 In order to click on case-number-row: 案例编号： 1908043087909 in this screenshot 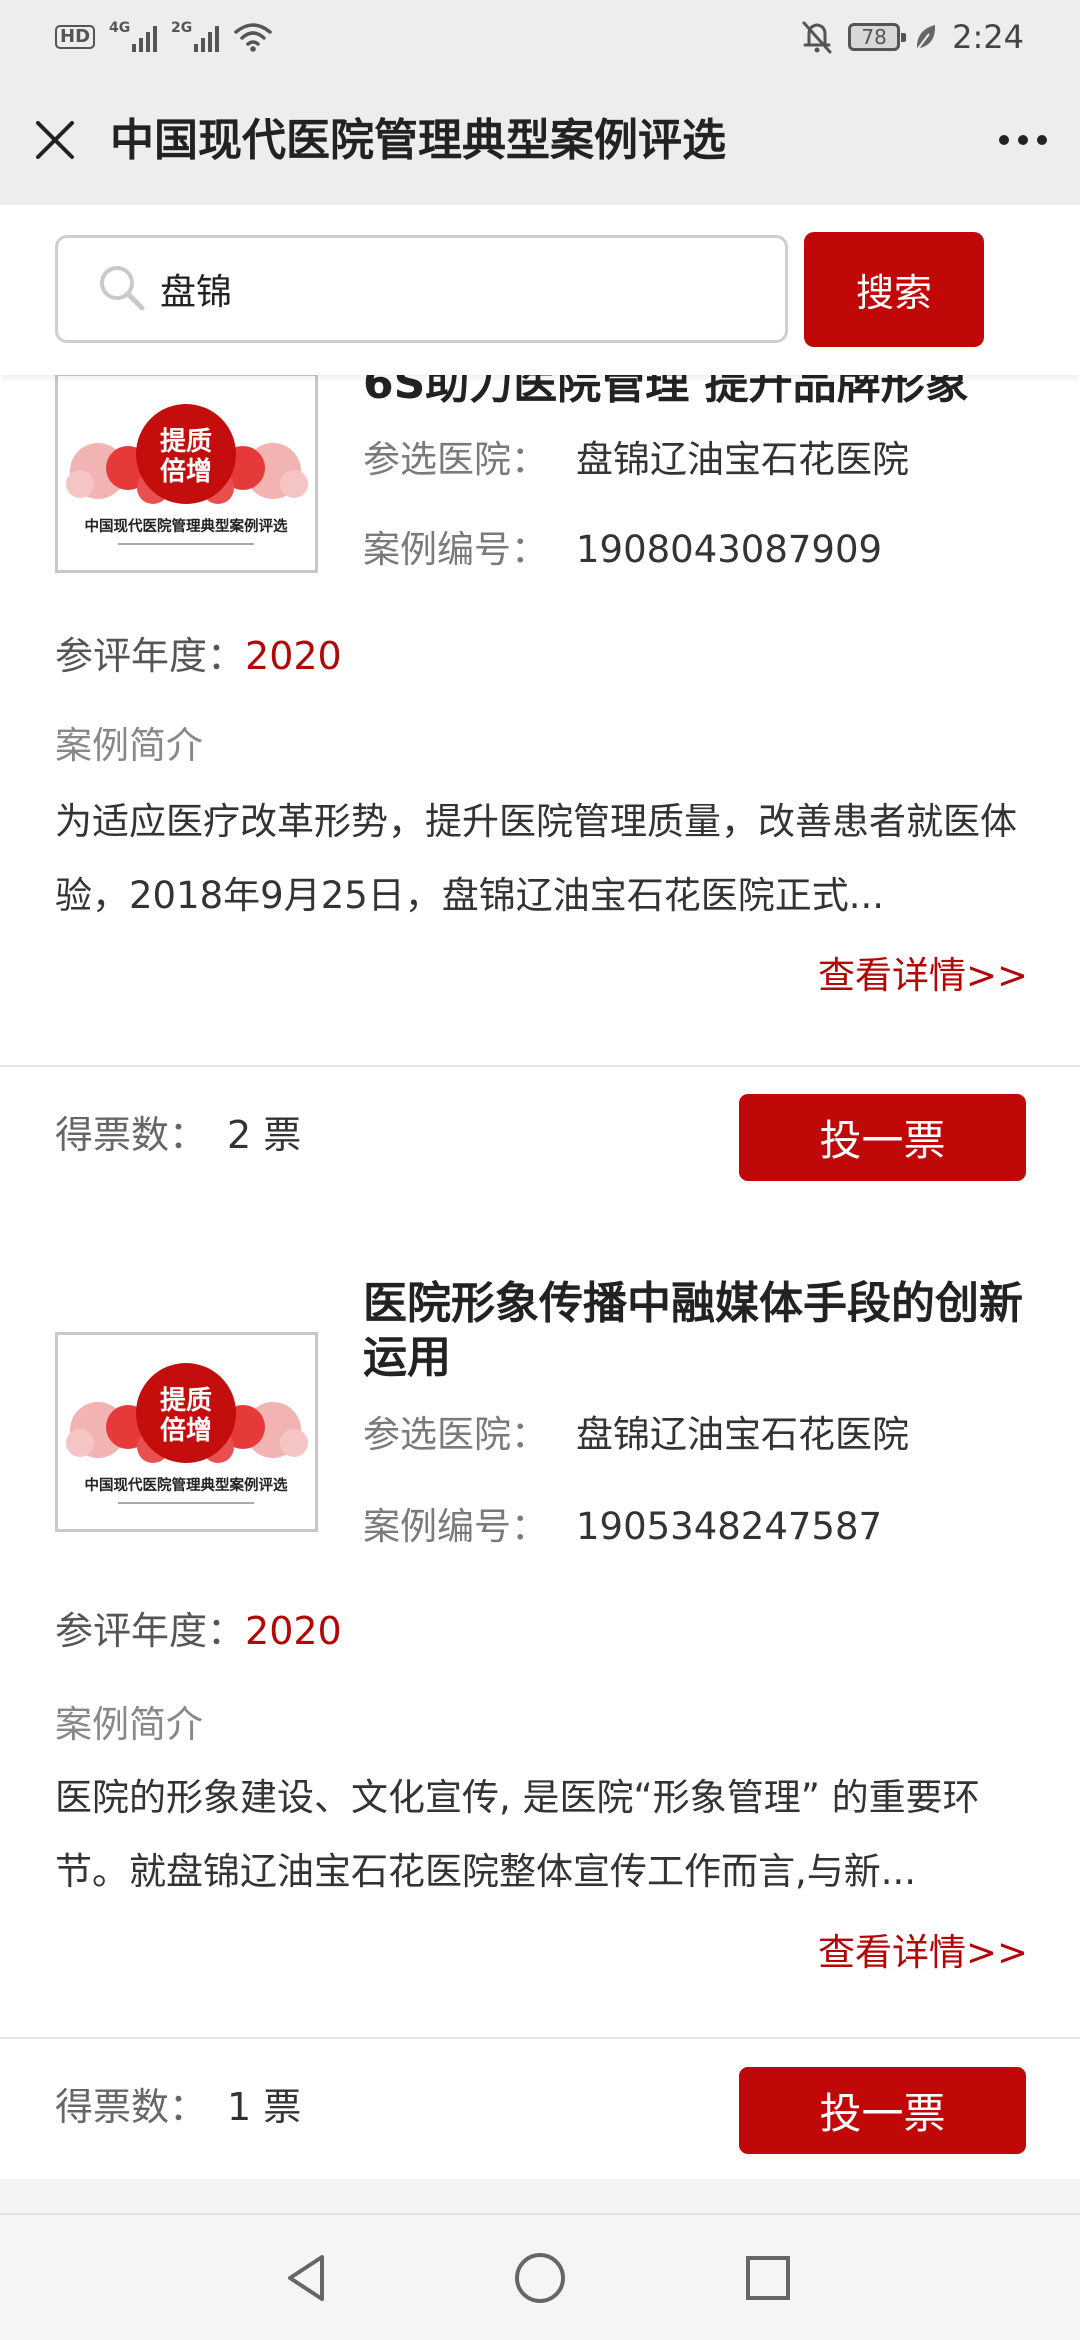, I will do `click(622, 550)`.